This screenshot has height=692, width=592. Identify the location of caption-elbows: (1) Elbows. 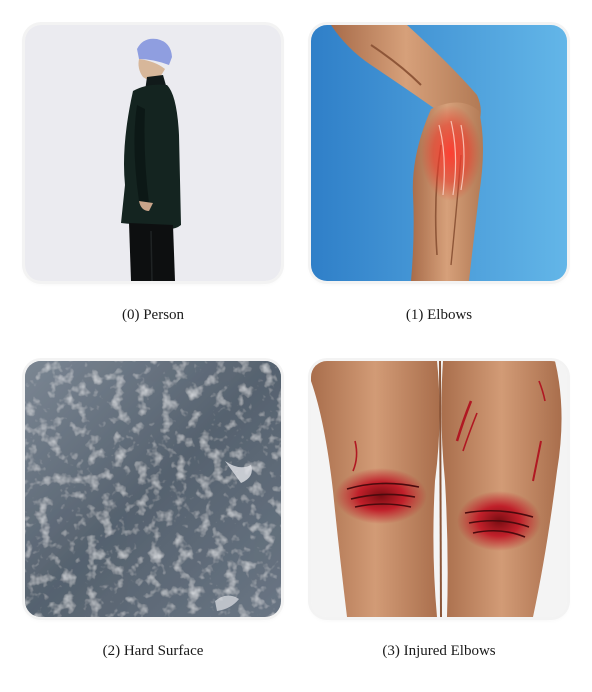
(439, 315).